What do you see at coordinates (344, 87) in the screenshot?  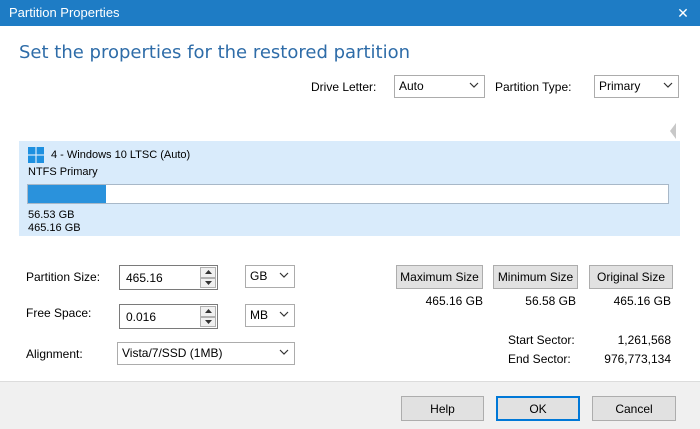 I see `drive-letter-label: Drive Letter:` at bounding box center [344, 87].